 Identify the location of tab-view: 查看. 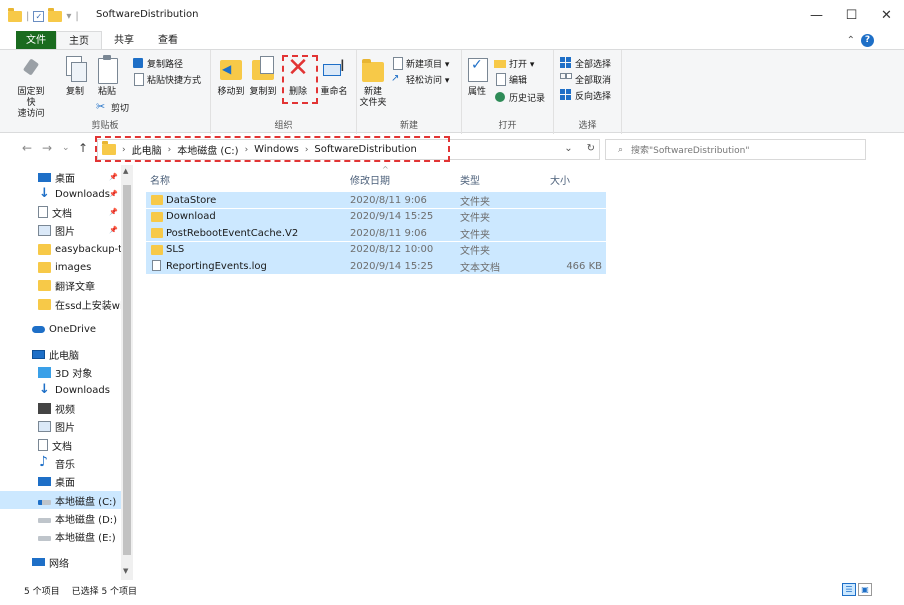
(168, 40).